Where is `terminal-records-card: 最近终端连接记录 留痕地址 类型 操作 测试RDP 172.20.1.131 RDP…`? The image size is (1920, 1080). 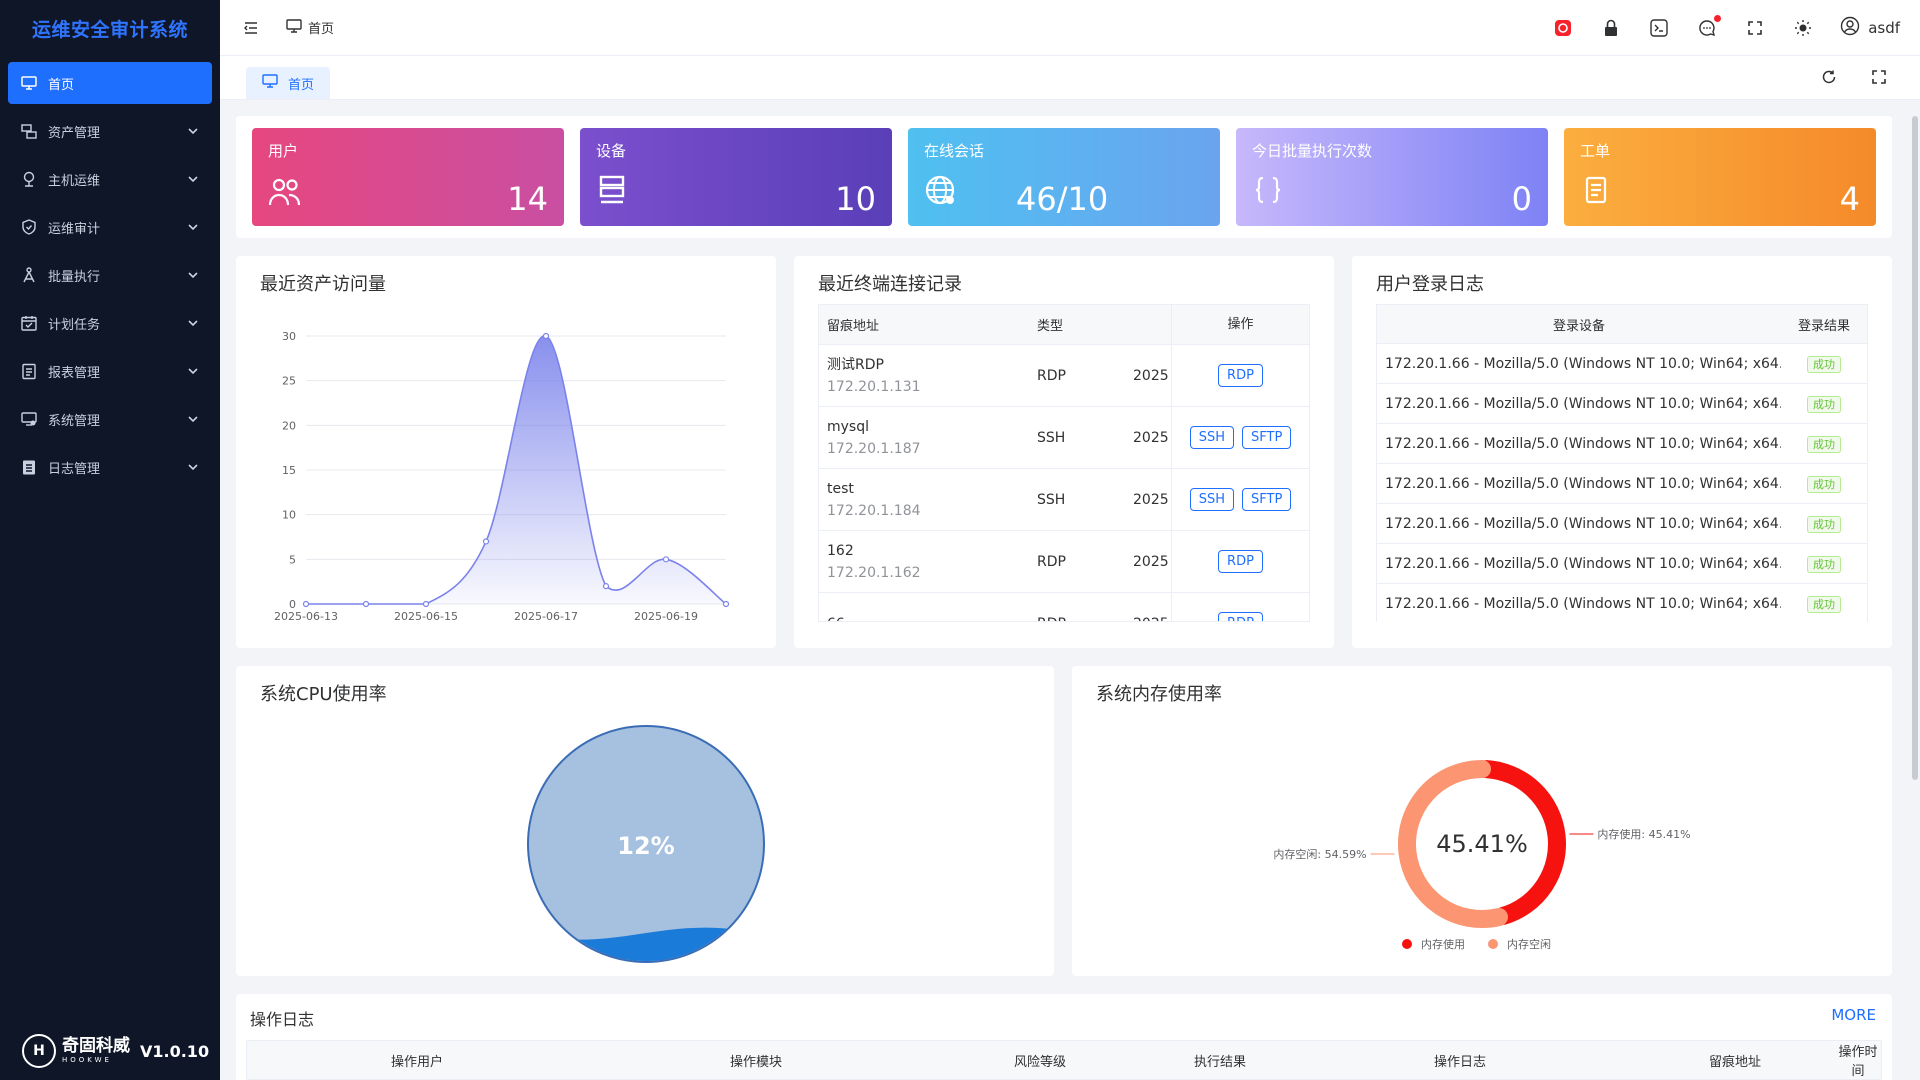
terminal-records-card: 最近终端连接记录 留痕地址 类型 操作 测试RDP 172.20.1.131 RDP… is located at coordinates (1064, 452).